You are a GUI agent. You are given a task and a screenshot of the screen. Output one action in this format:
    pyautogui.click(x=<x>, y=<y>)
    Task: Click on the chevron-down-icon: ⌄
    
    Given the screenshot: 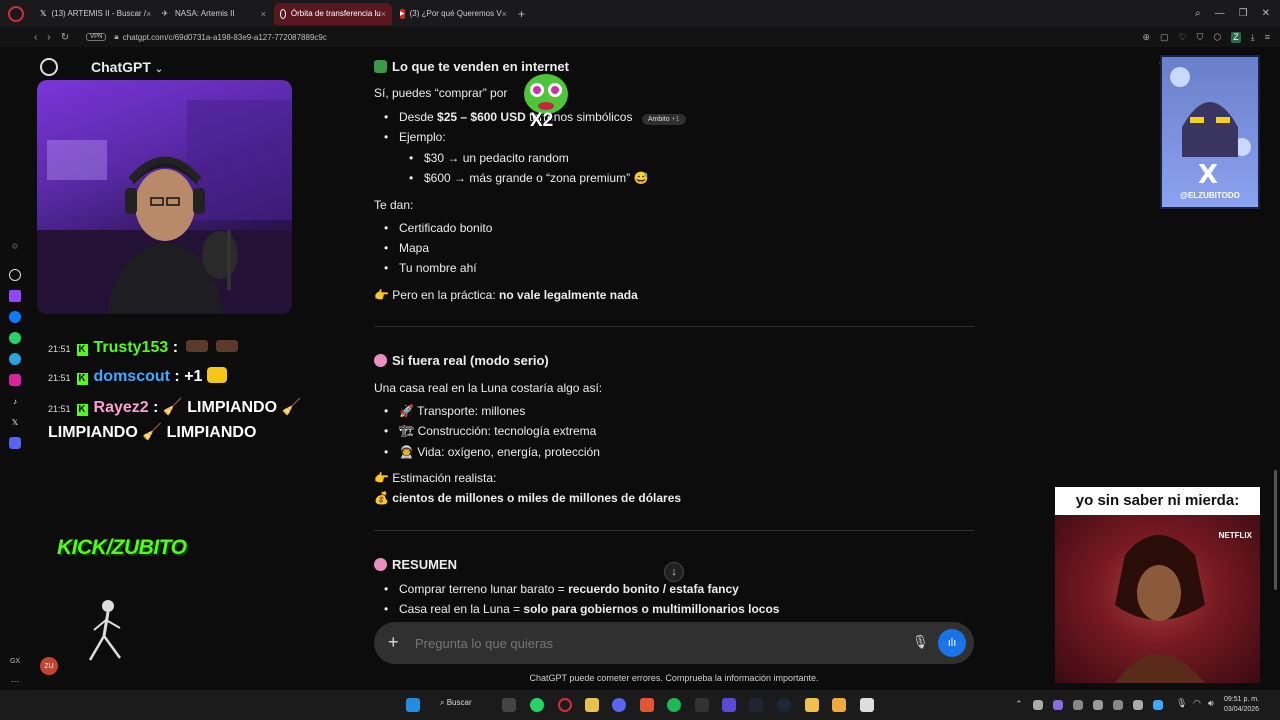 What is the action you would take?
    pyautogui.click(x=159, y=69)
    